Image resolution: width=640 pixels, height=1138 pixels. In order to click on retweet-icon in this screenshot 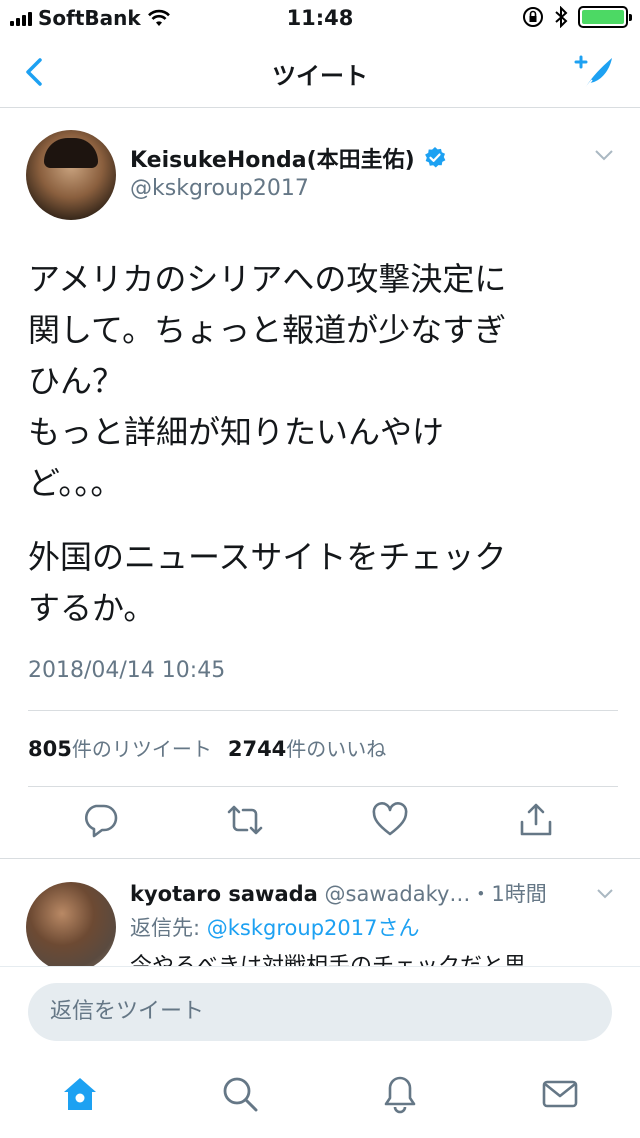, I will do `click(245, 820)`.